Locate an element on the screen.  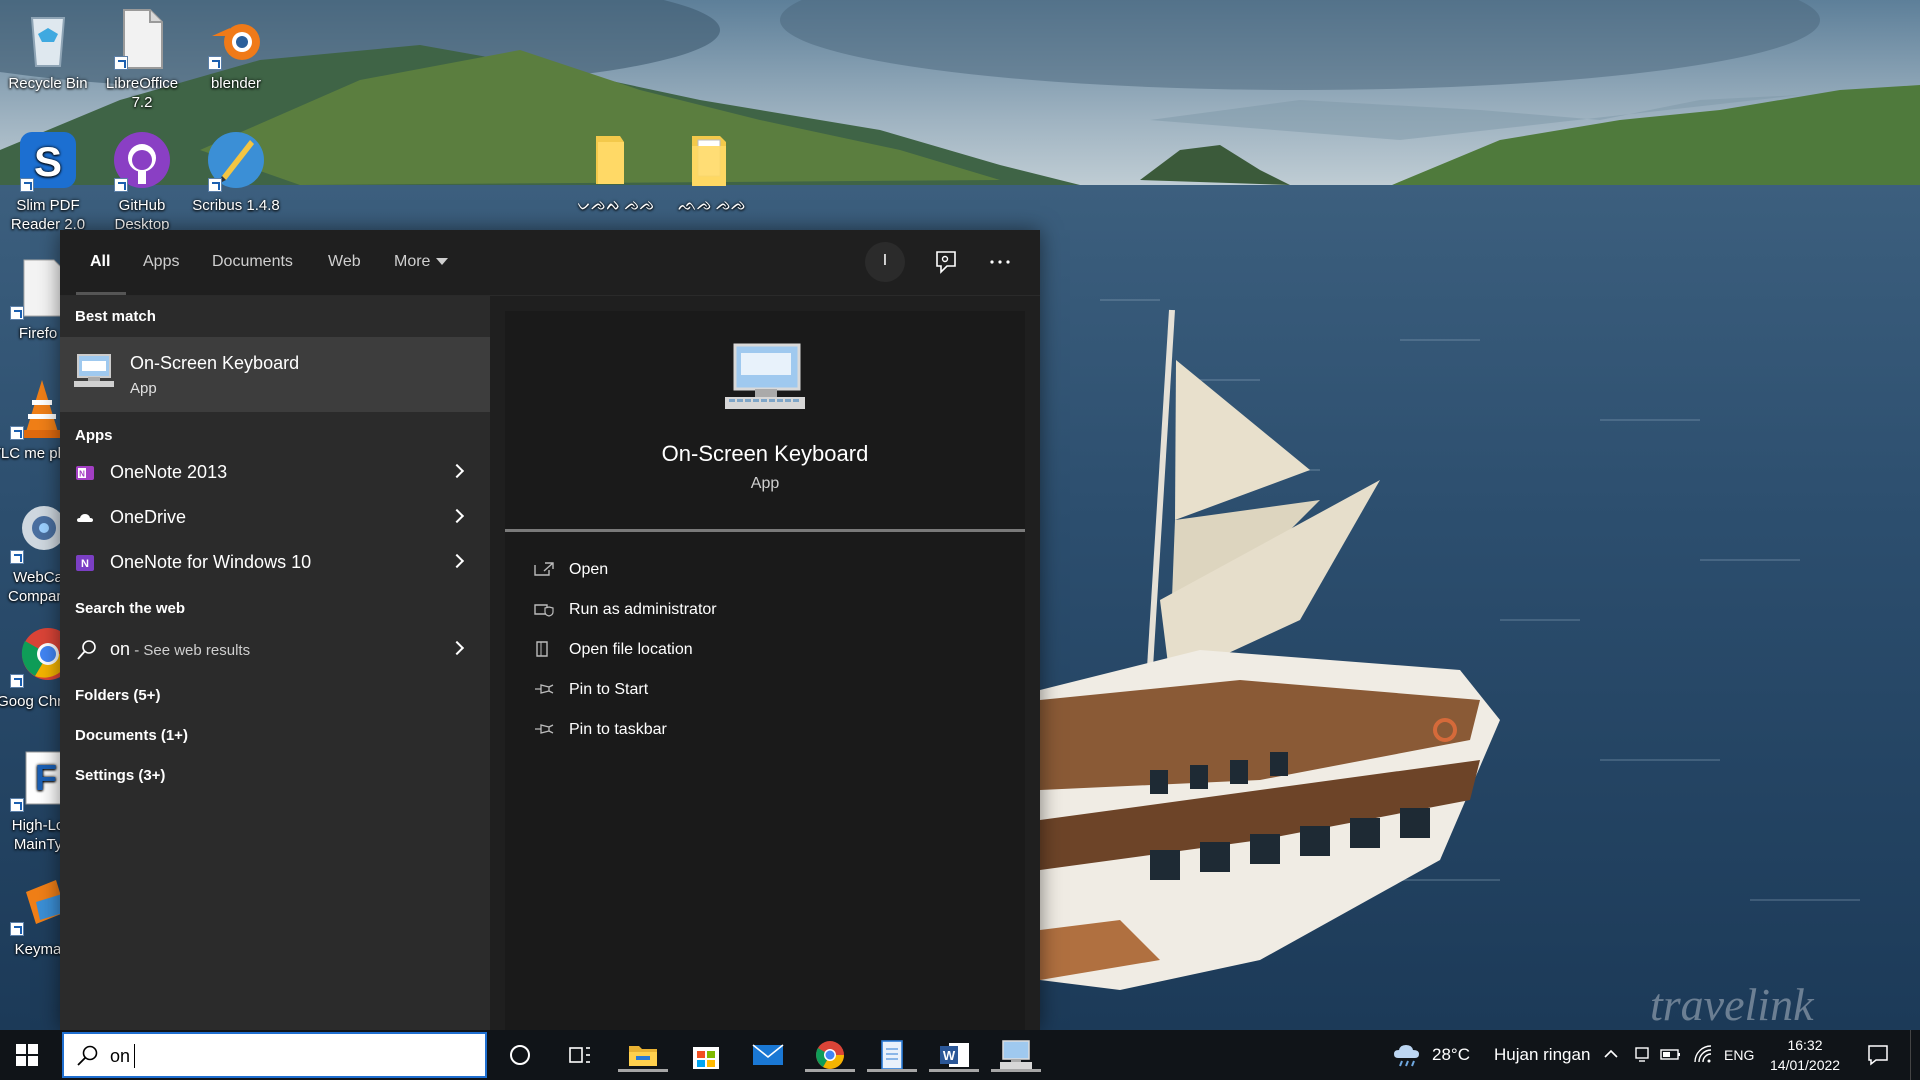
desktop-icon-label: Recycle Bin is located at coordinates (48, 83).